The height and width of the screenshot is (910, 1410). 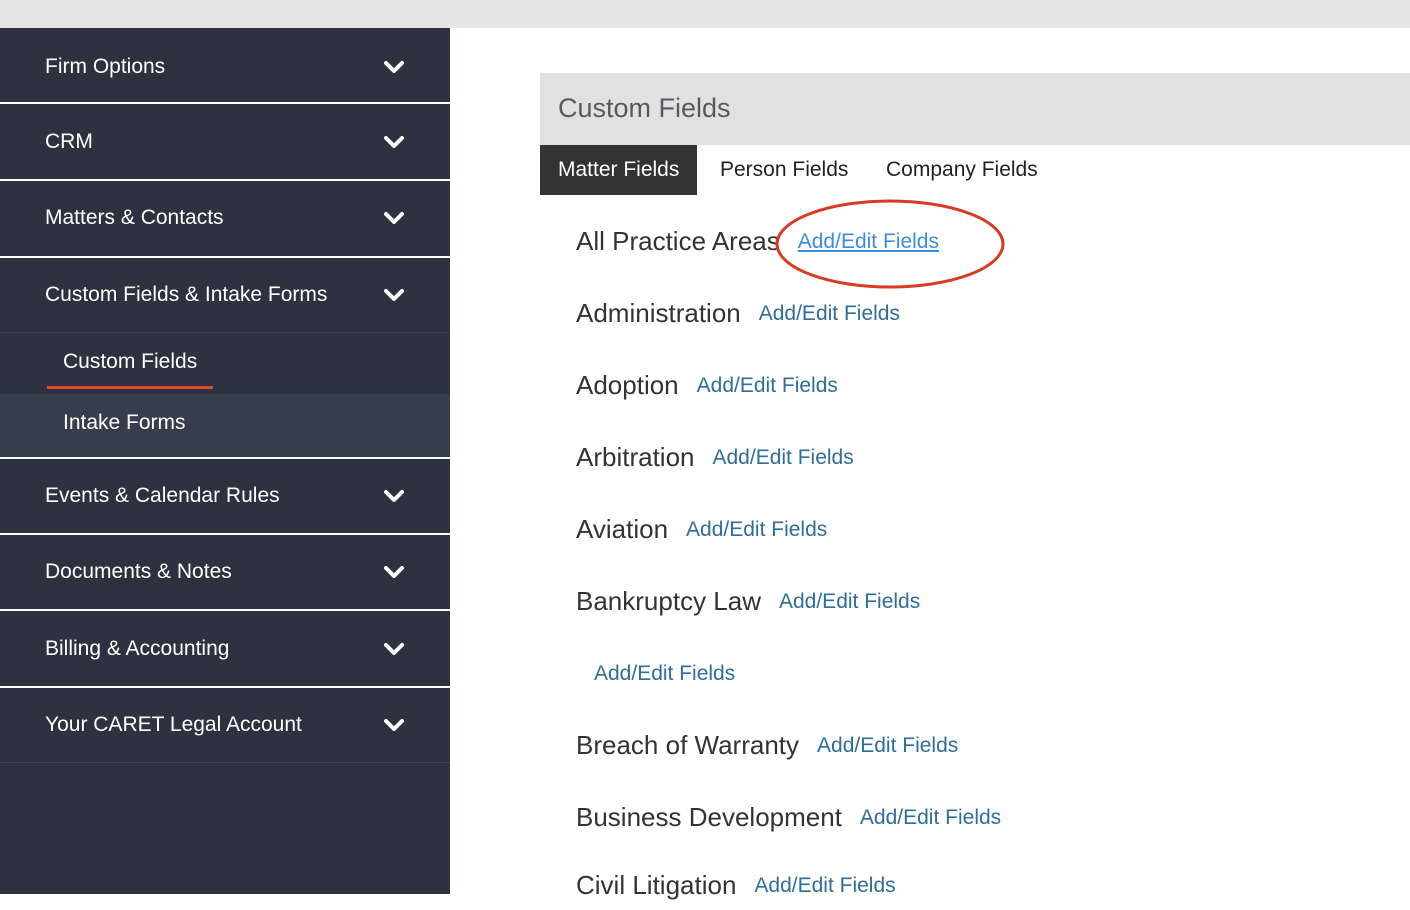 I want to click on list-item: Add/Edit Fields, so click(x=655, y=678).